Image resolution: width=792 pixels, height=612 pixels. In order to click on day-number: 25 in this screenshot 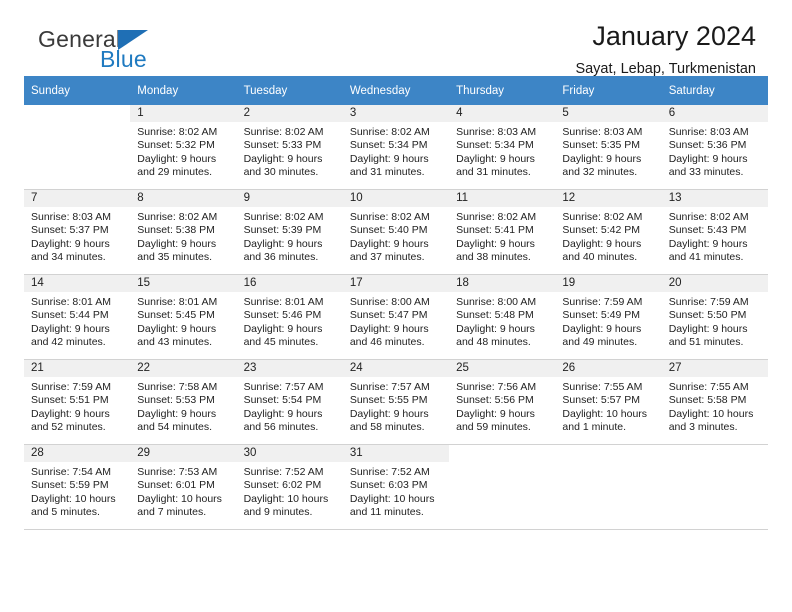, I will do `click(502, 368)`.